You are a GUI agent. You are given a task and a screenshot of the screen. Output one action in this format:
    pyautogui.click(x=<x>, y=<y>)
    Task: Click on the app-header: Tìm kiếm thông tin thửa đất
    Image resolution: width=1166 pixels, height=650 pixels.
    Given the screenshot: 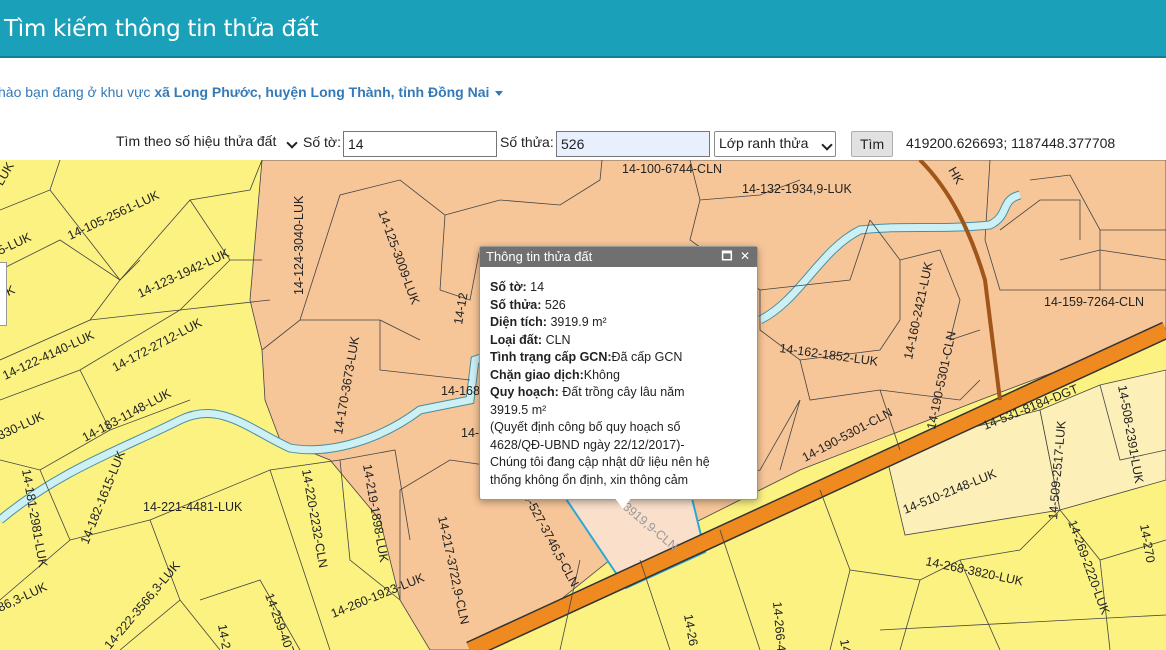 What is the action you would take?
    pyautogui.click(x=583, y=29)
    